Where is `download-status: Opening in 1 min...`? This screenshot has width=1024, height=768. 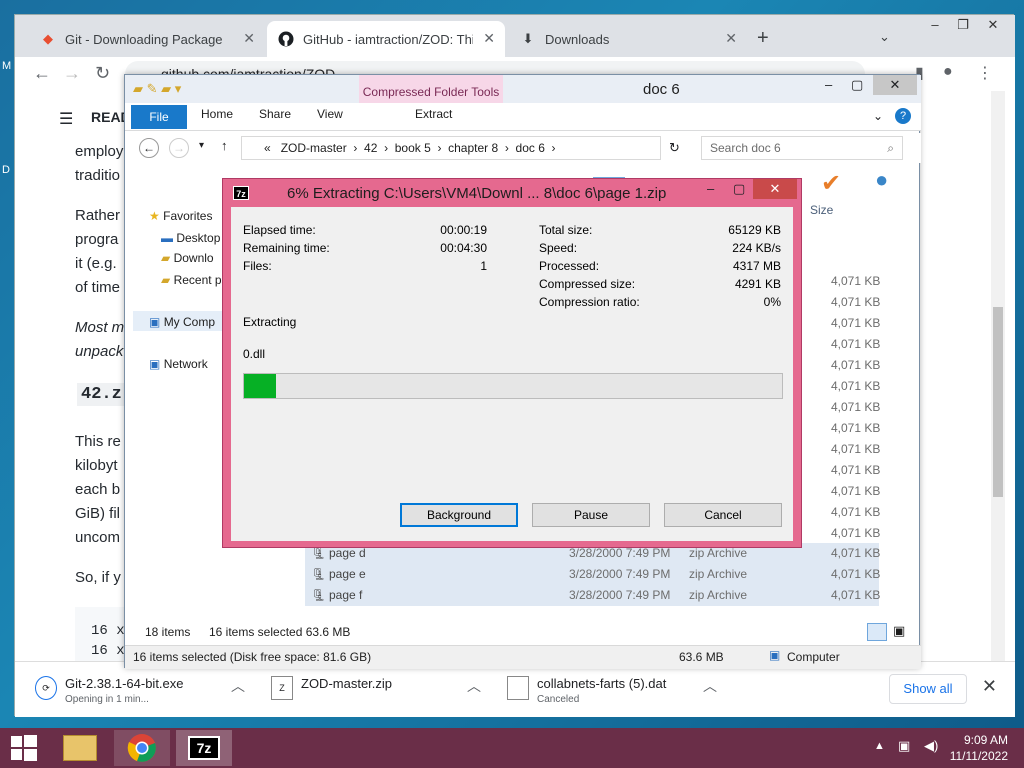
download-status: Opening in 1 min... is located at coordinates (107, 699).